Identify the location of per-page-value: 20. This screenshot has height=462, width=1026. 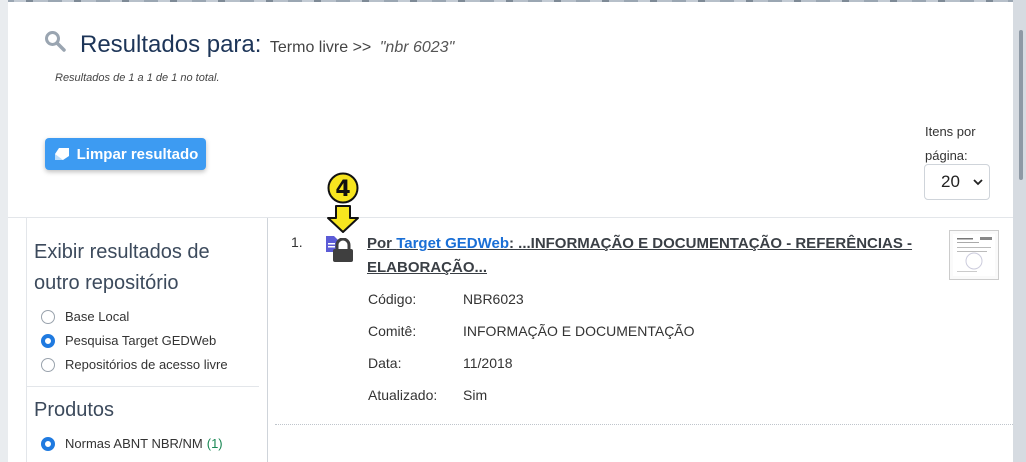
(950, 181).